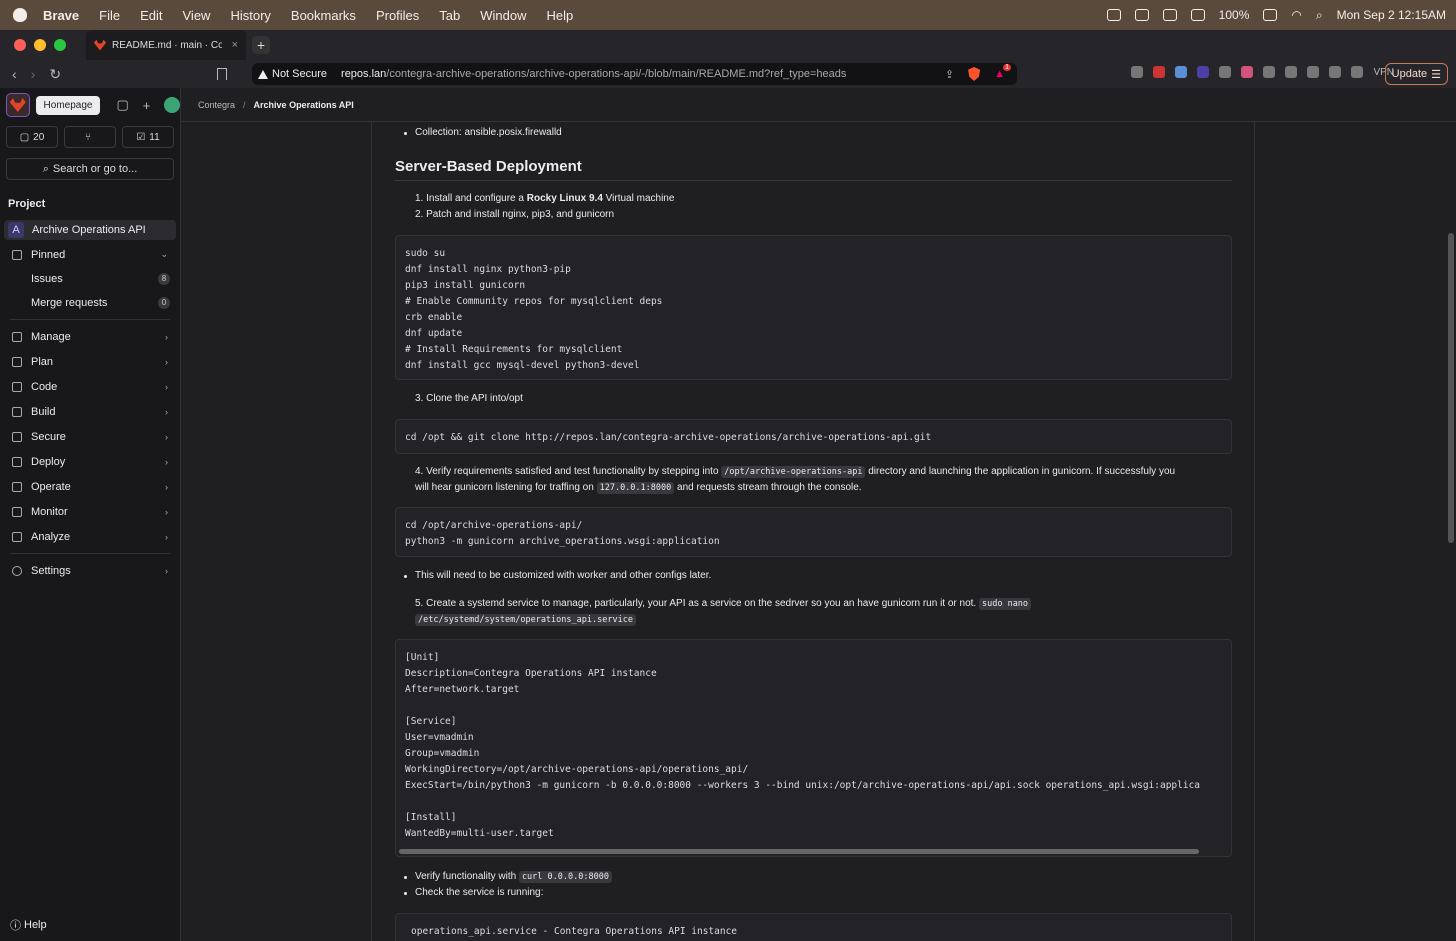  I want to click on menu-app: Brave, so click(61, 15).